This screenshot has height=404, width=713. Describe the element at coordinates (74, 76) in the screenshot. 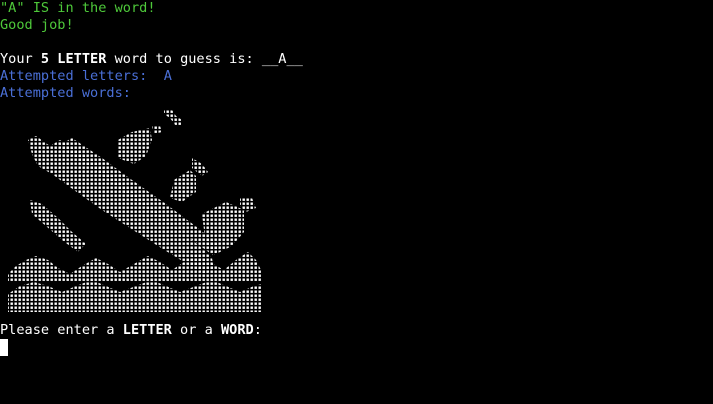

I see `attempted-letters-label: Attempted letters:` at that location.